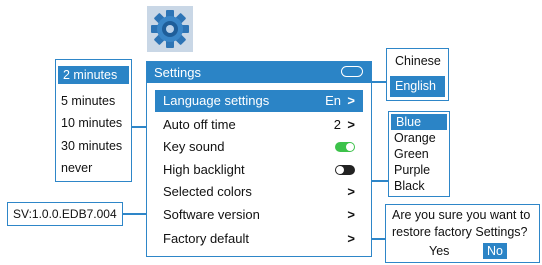  Describe the element at coordinates (419, 170) in the screenshot. I see `color-option: Purple` at that location.